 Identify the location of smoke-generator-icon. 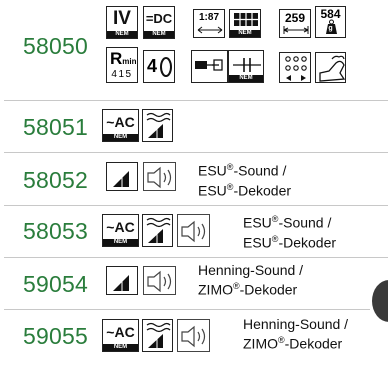
(330, 67).